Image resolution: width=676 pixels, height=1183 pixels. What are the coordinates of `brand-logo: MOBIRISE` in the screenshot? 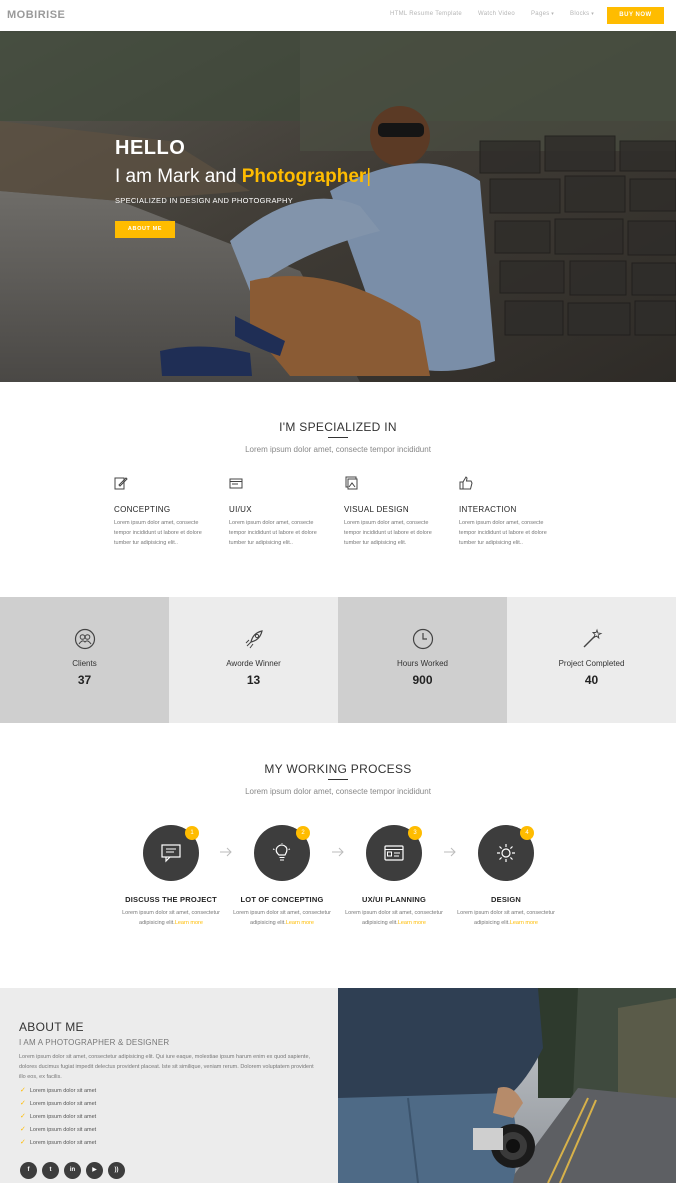 It's located at (36, 15).